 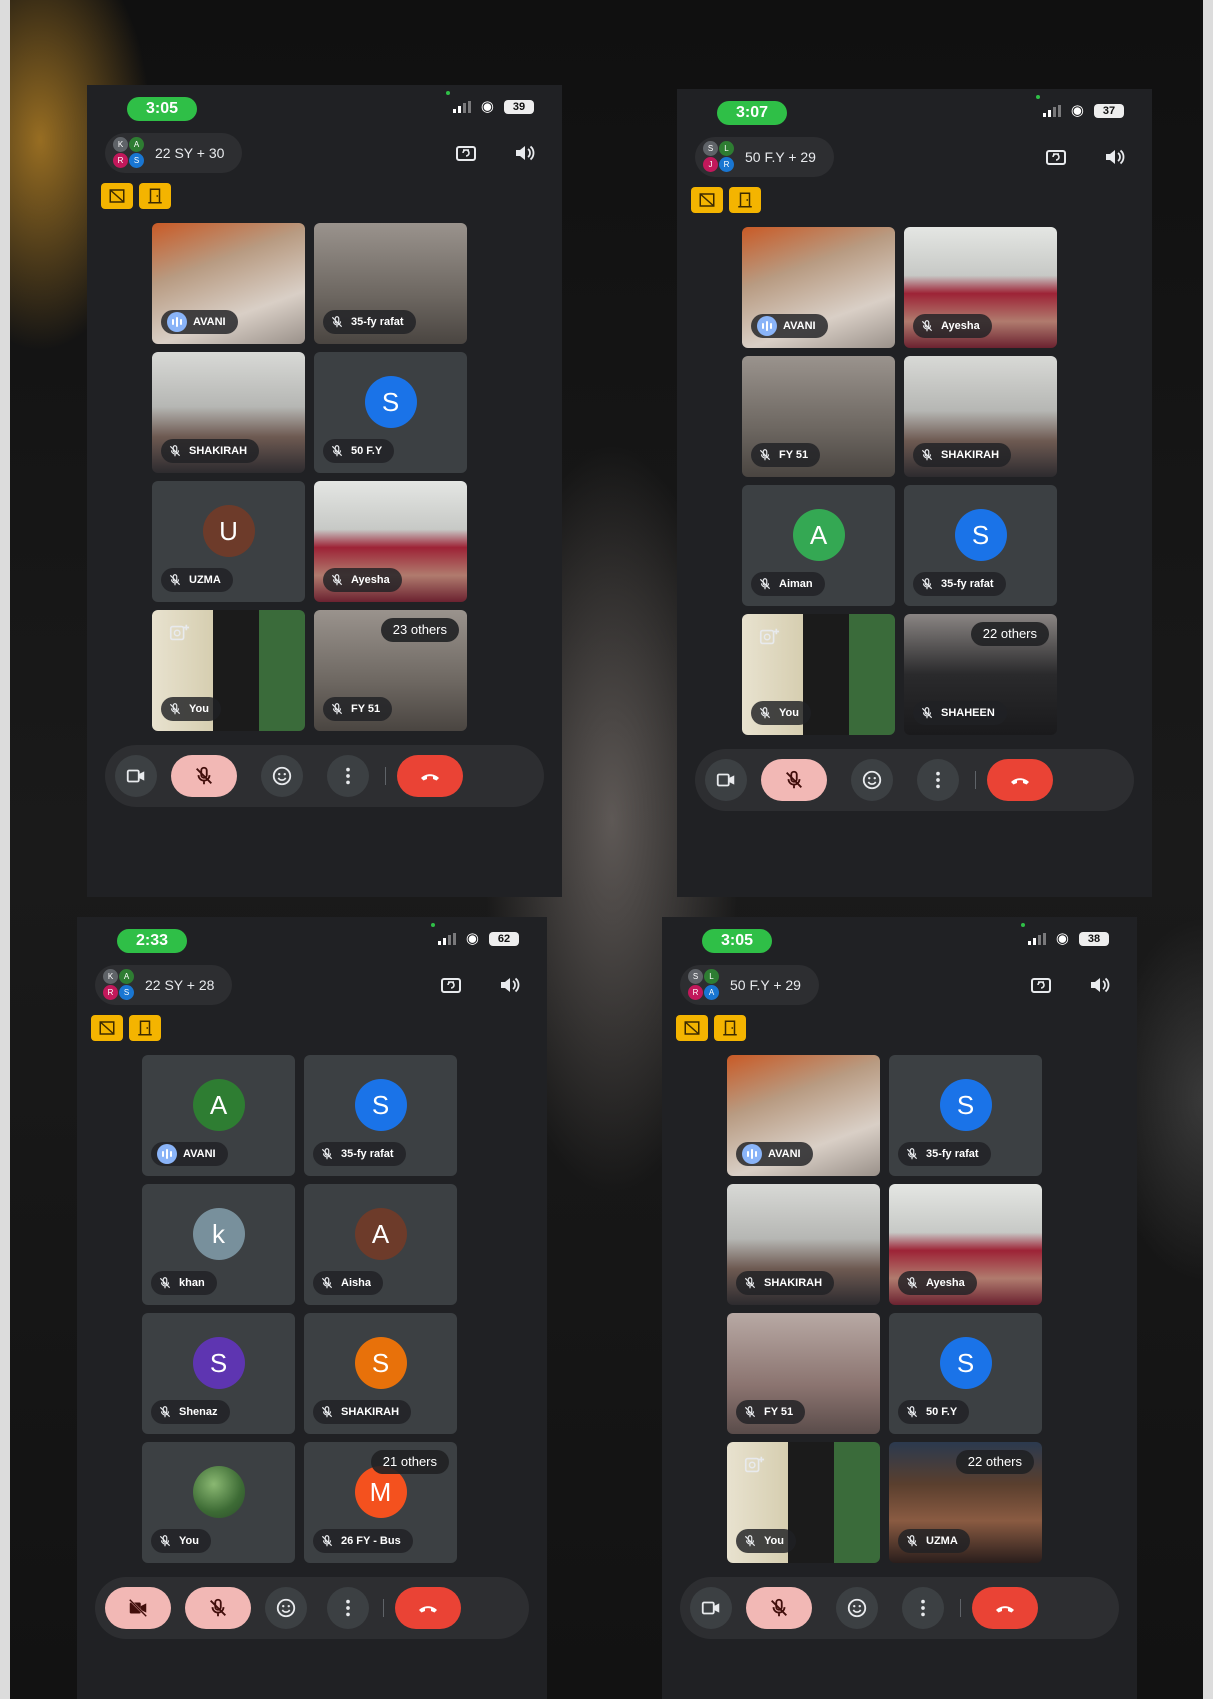 I want to click on participant-tile: S Shenaz, so click(x=218, y=1373).